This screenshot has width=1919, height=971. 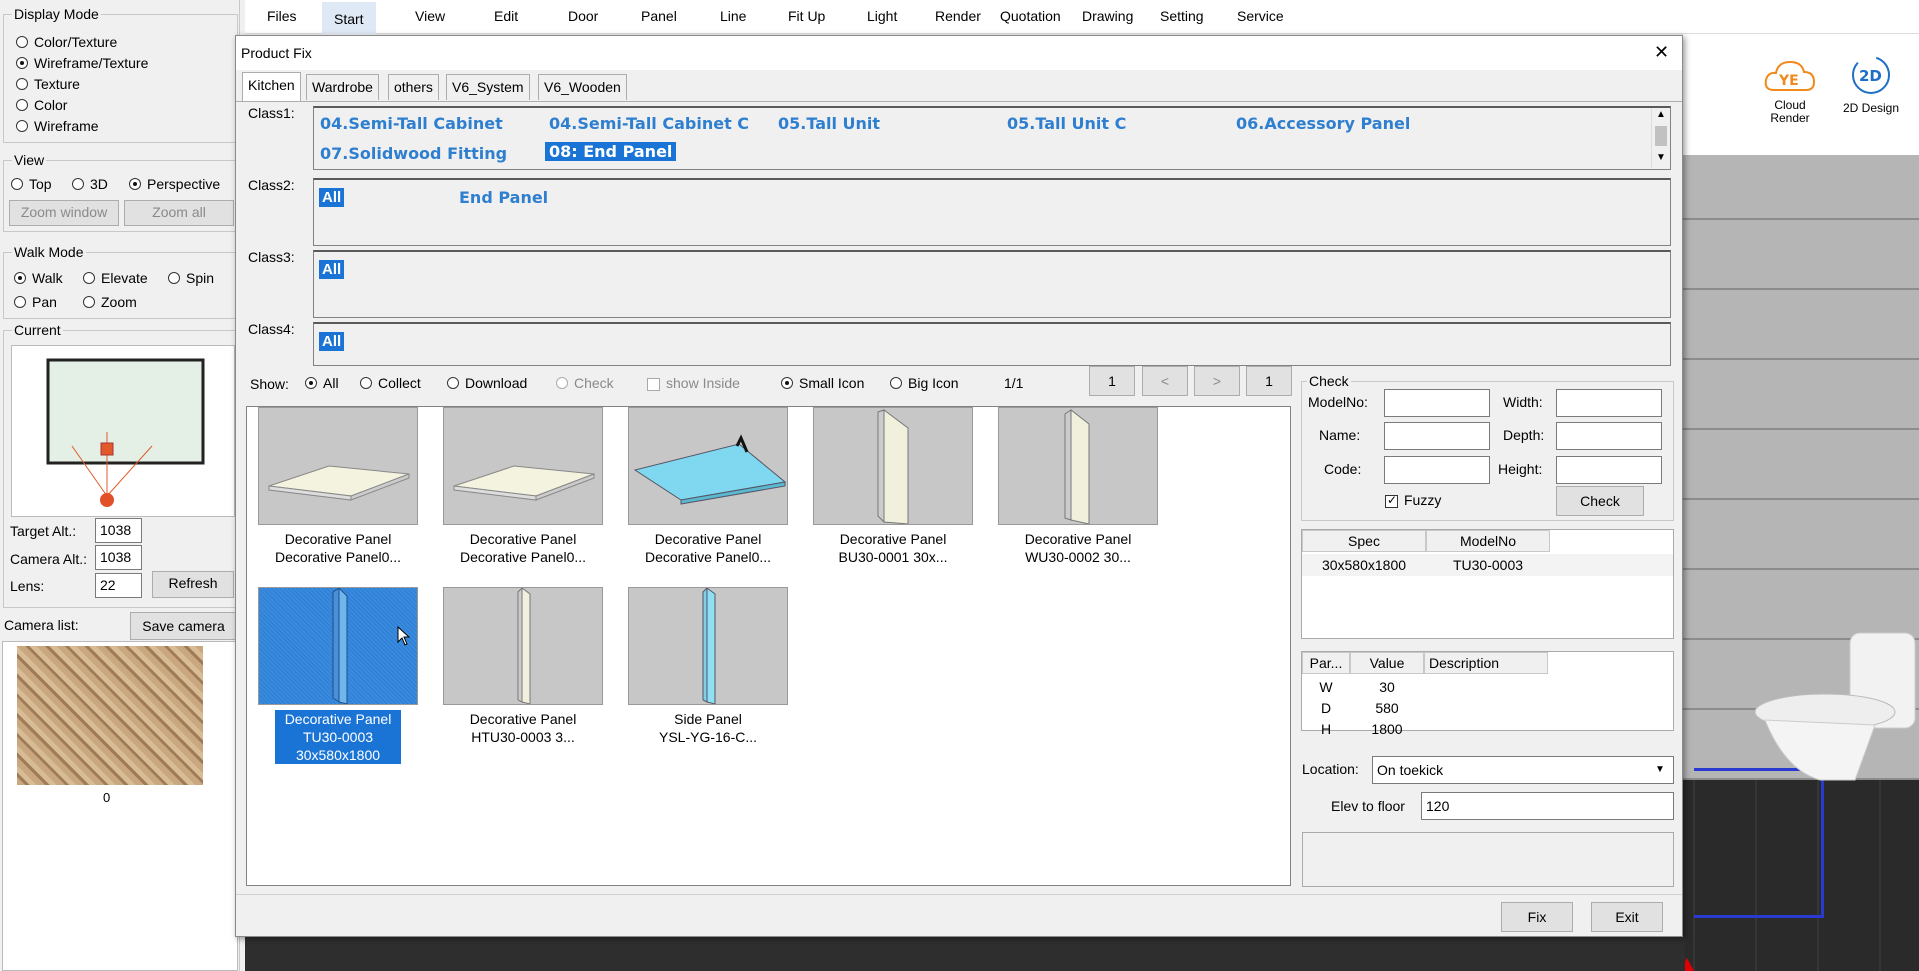 I want to click on camera-list: 0, so click(x=120, y=806).